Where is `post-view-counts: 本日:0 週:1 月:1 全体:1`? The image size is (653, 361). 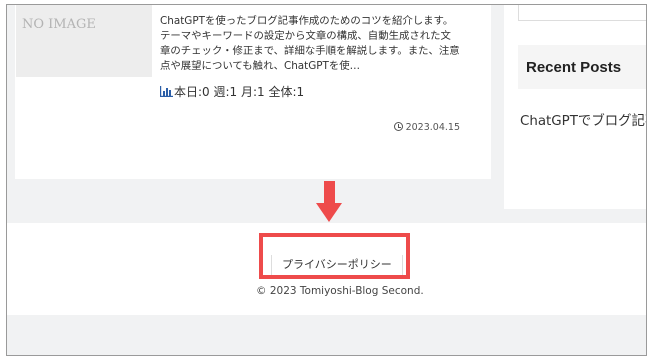 post-view-counts: 本日:0 週:1 月:1 全体:1 is located at coordinates (239, 92).